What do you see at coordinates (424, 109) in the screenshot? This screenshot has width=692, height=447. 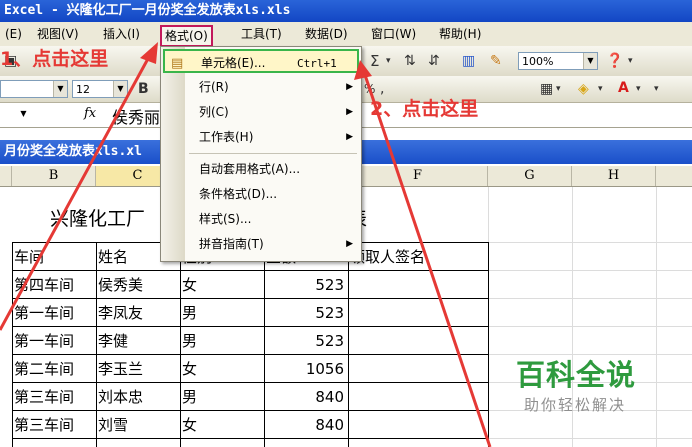 I see `annotation-step-2: 2、点击这里` at bounding box center [424, 109].